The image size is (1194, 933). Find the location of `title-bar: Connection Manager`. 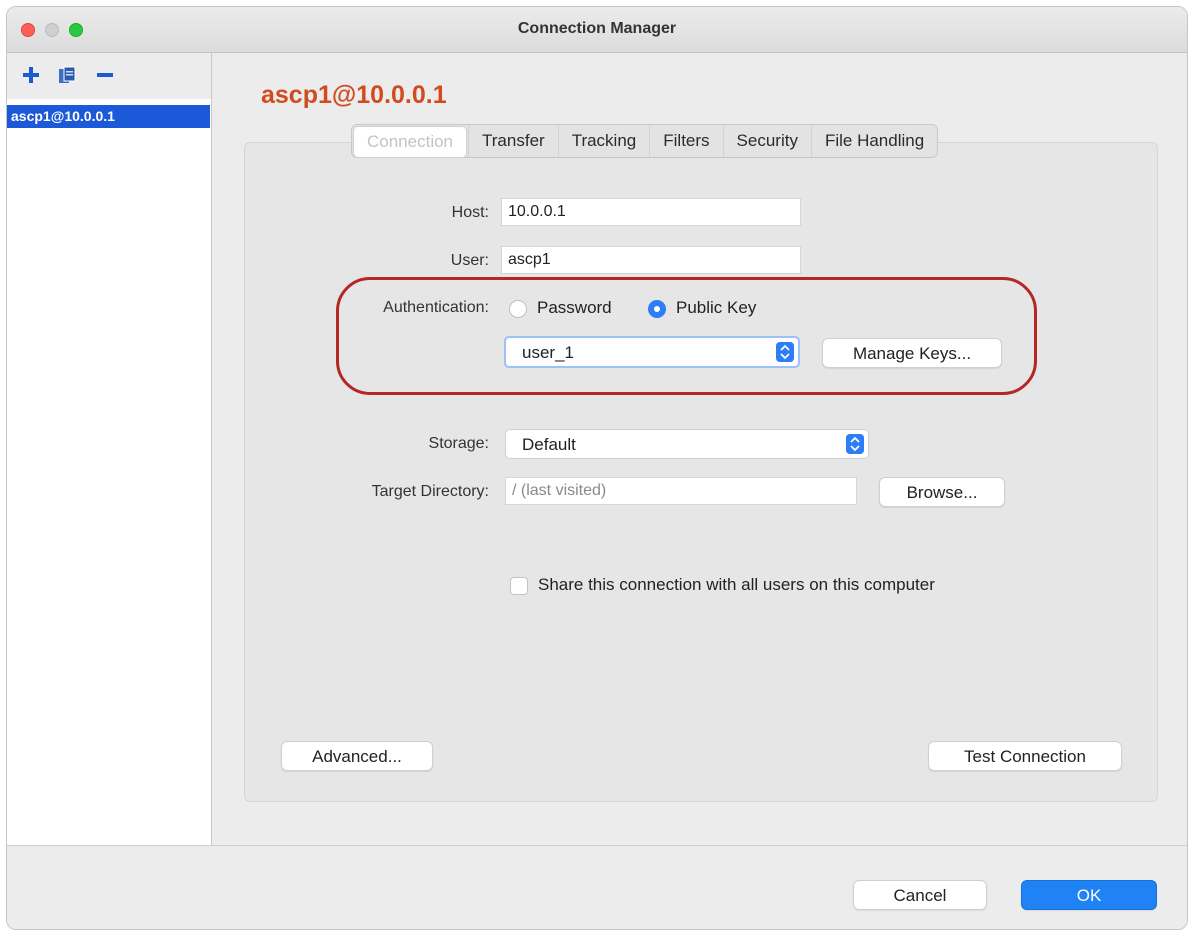

title-bar: Connection Manager is located at coordinates (597, 30).